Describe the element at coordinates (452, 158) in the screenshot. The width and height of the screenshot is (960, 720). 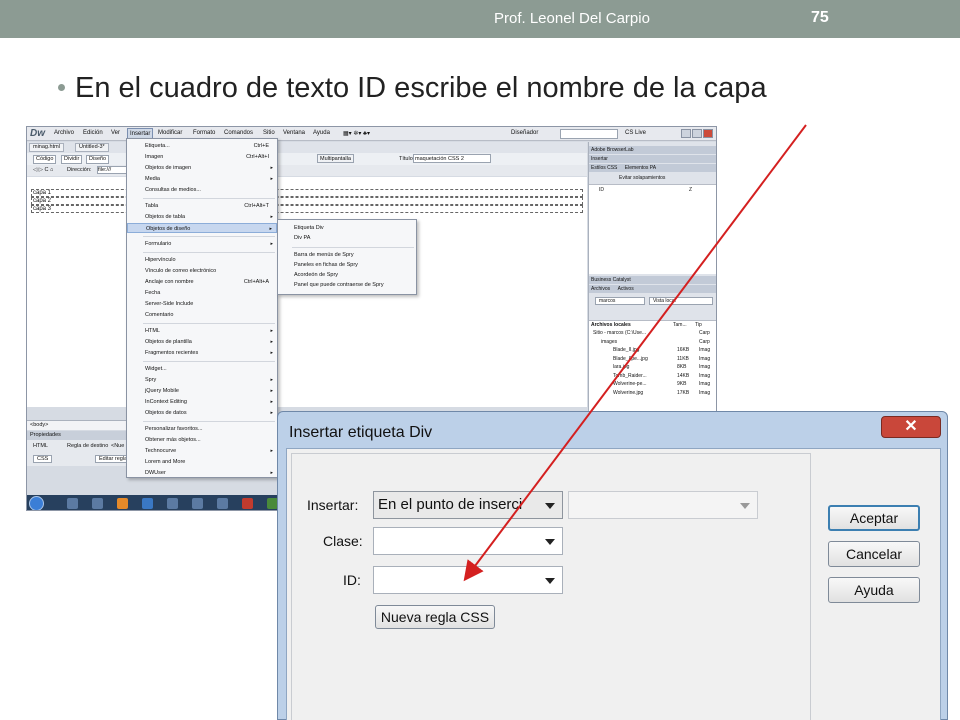
I see `title-input: maquetación CSS 2` at that location.